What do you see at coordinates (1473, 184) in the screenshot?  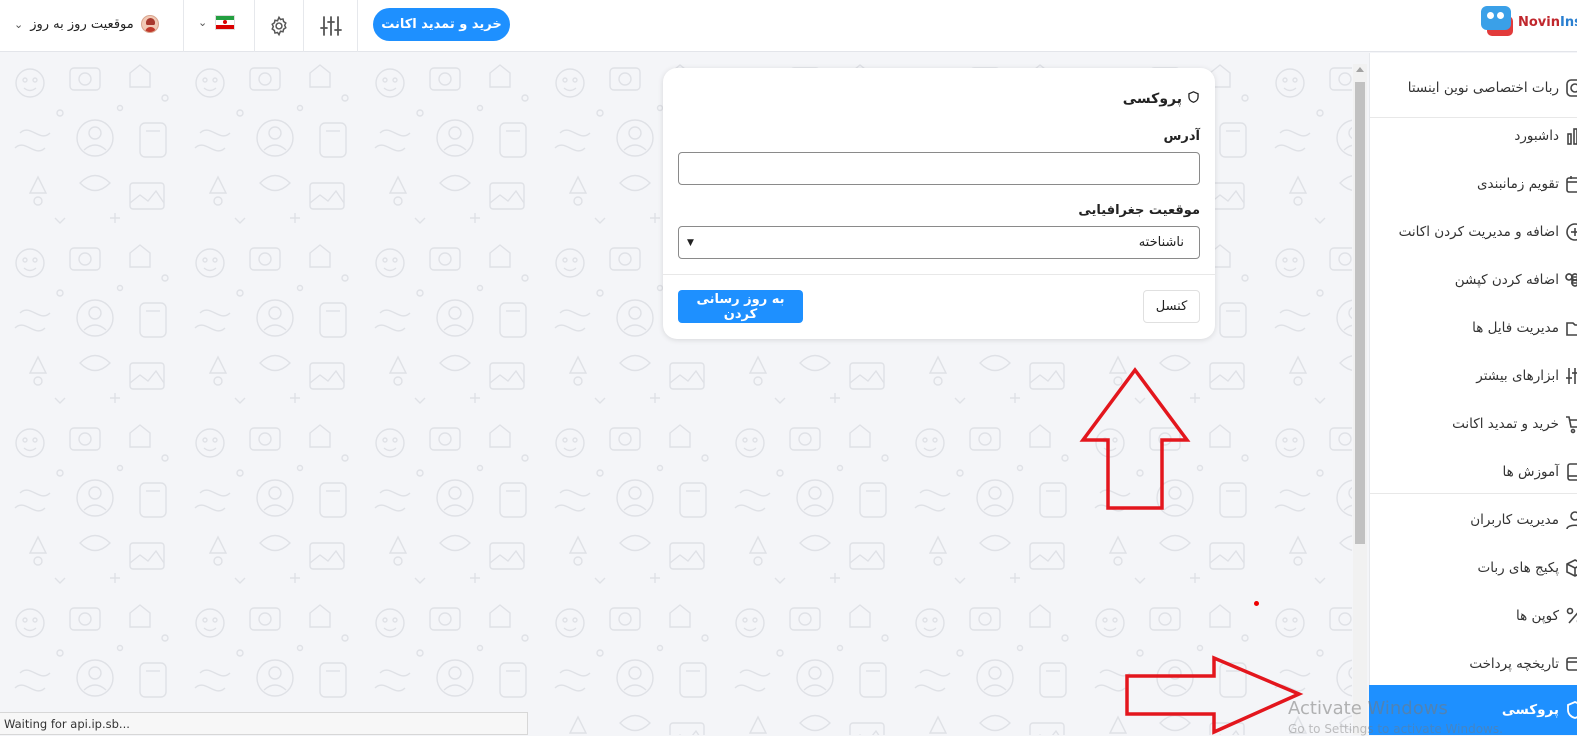 I see `sidebar-item-calendar: تقویم زمانبندی` at bounding box center [1473, 184].